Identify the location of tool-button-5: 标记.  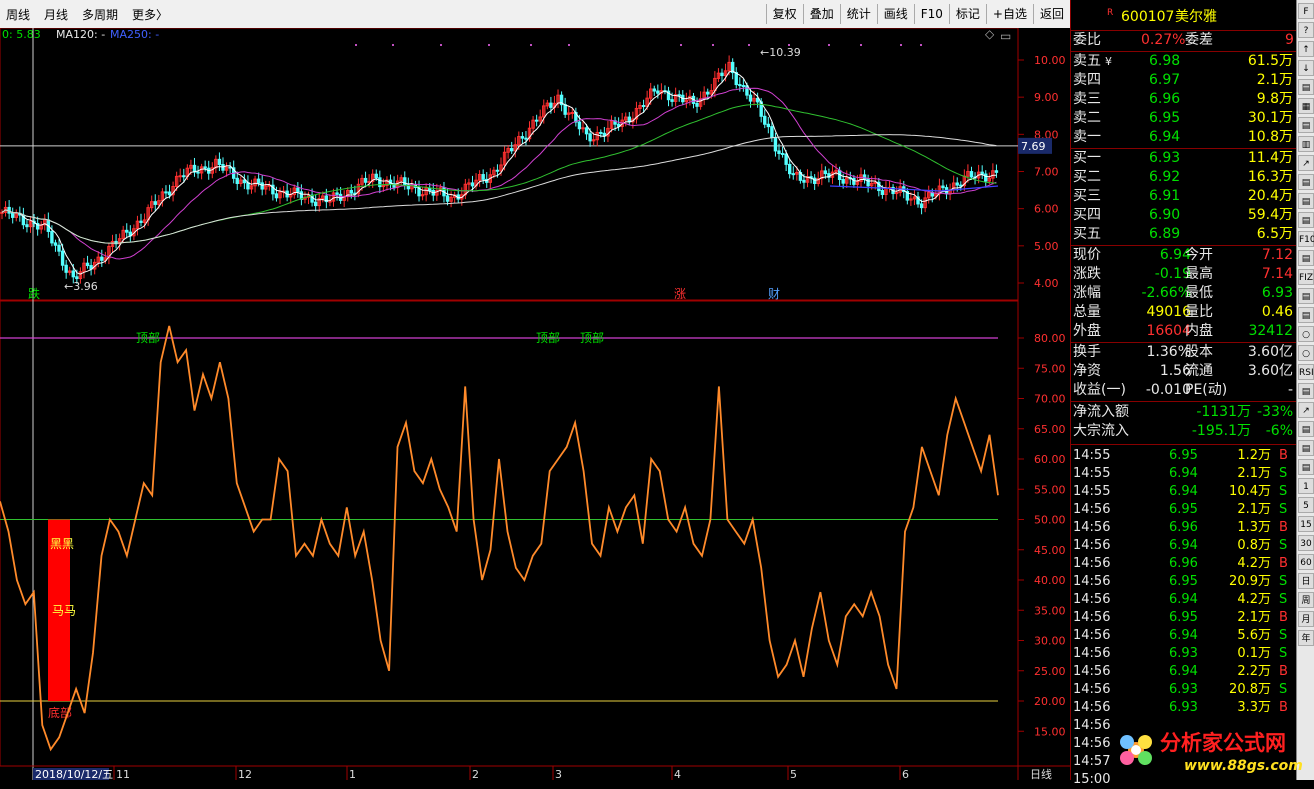
(967, 14).